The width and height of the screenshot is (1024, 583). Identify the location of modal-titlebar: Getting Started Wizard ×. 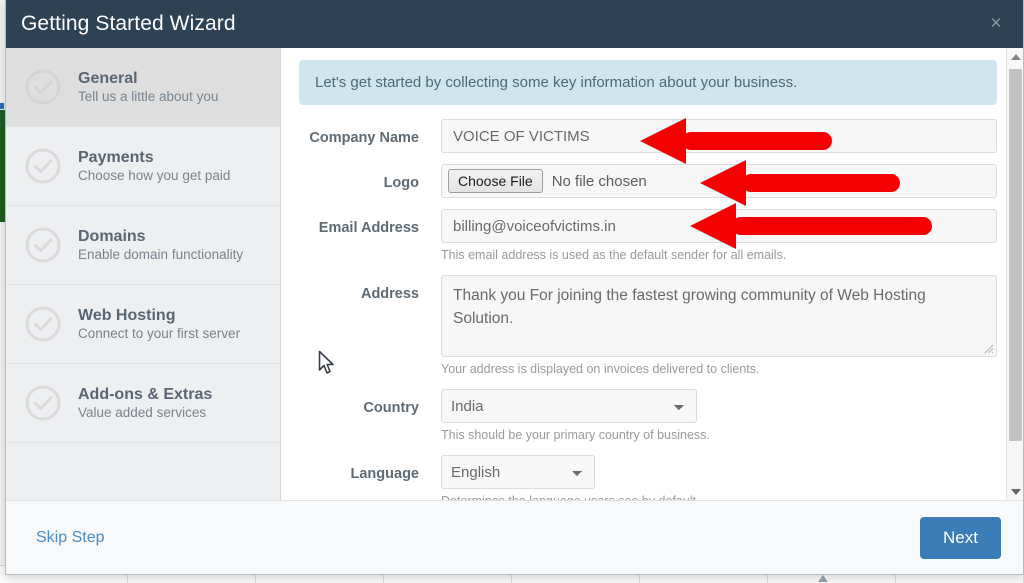
(514, 24).